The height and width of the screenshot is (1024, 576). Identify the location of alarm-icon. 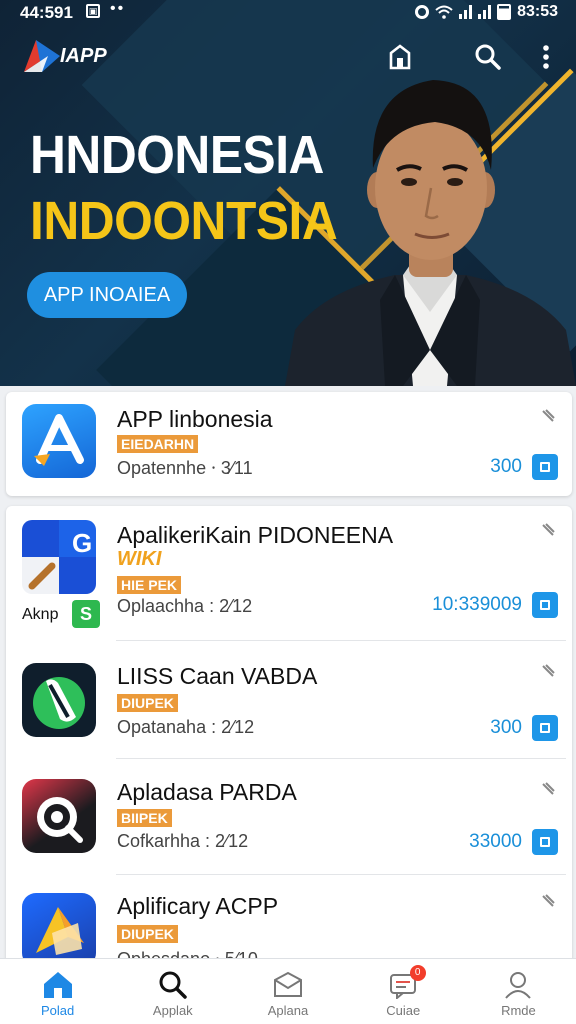
(422, 12).